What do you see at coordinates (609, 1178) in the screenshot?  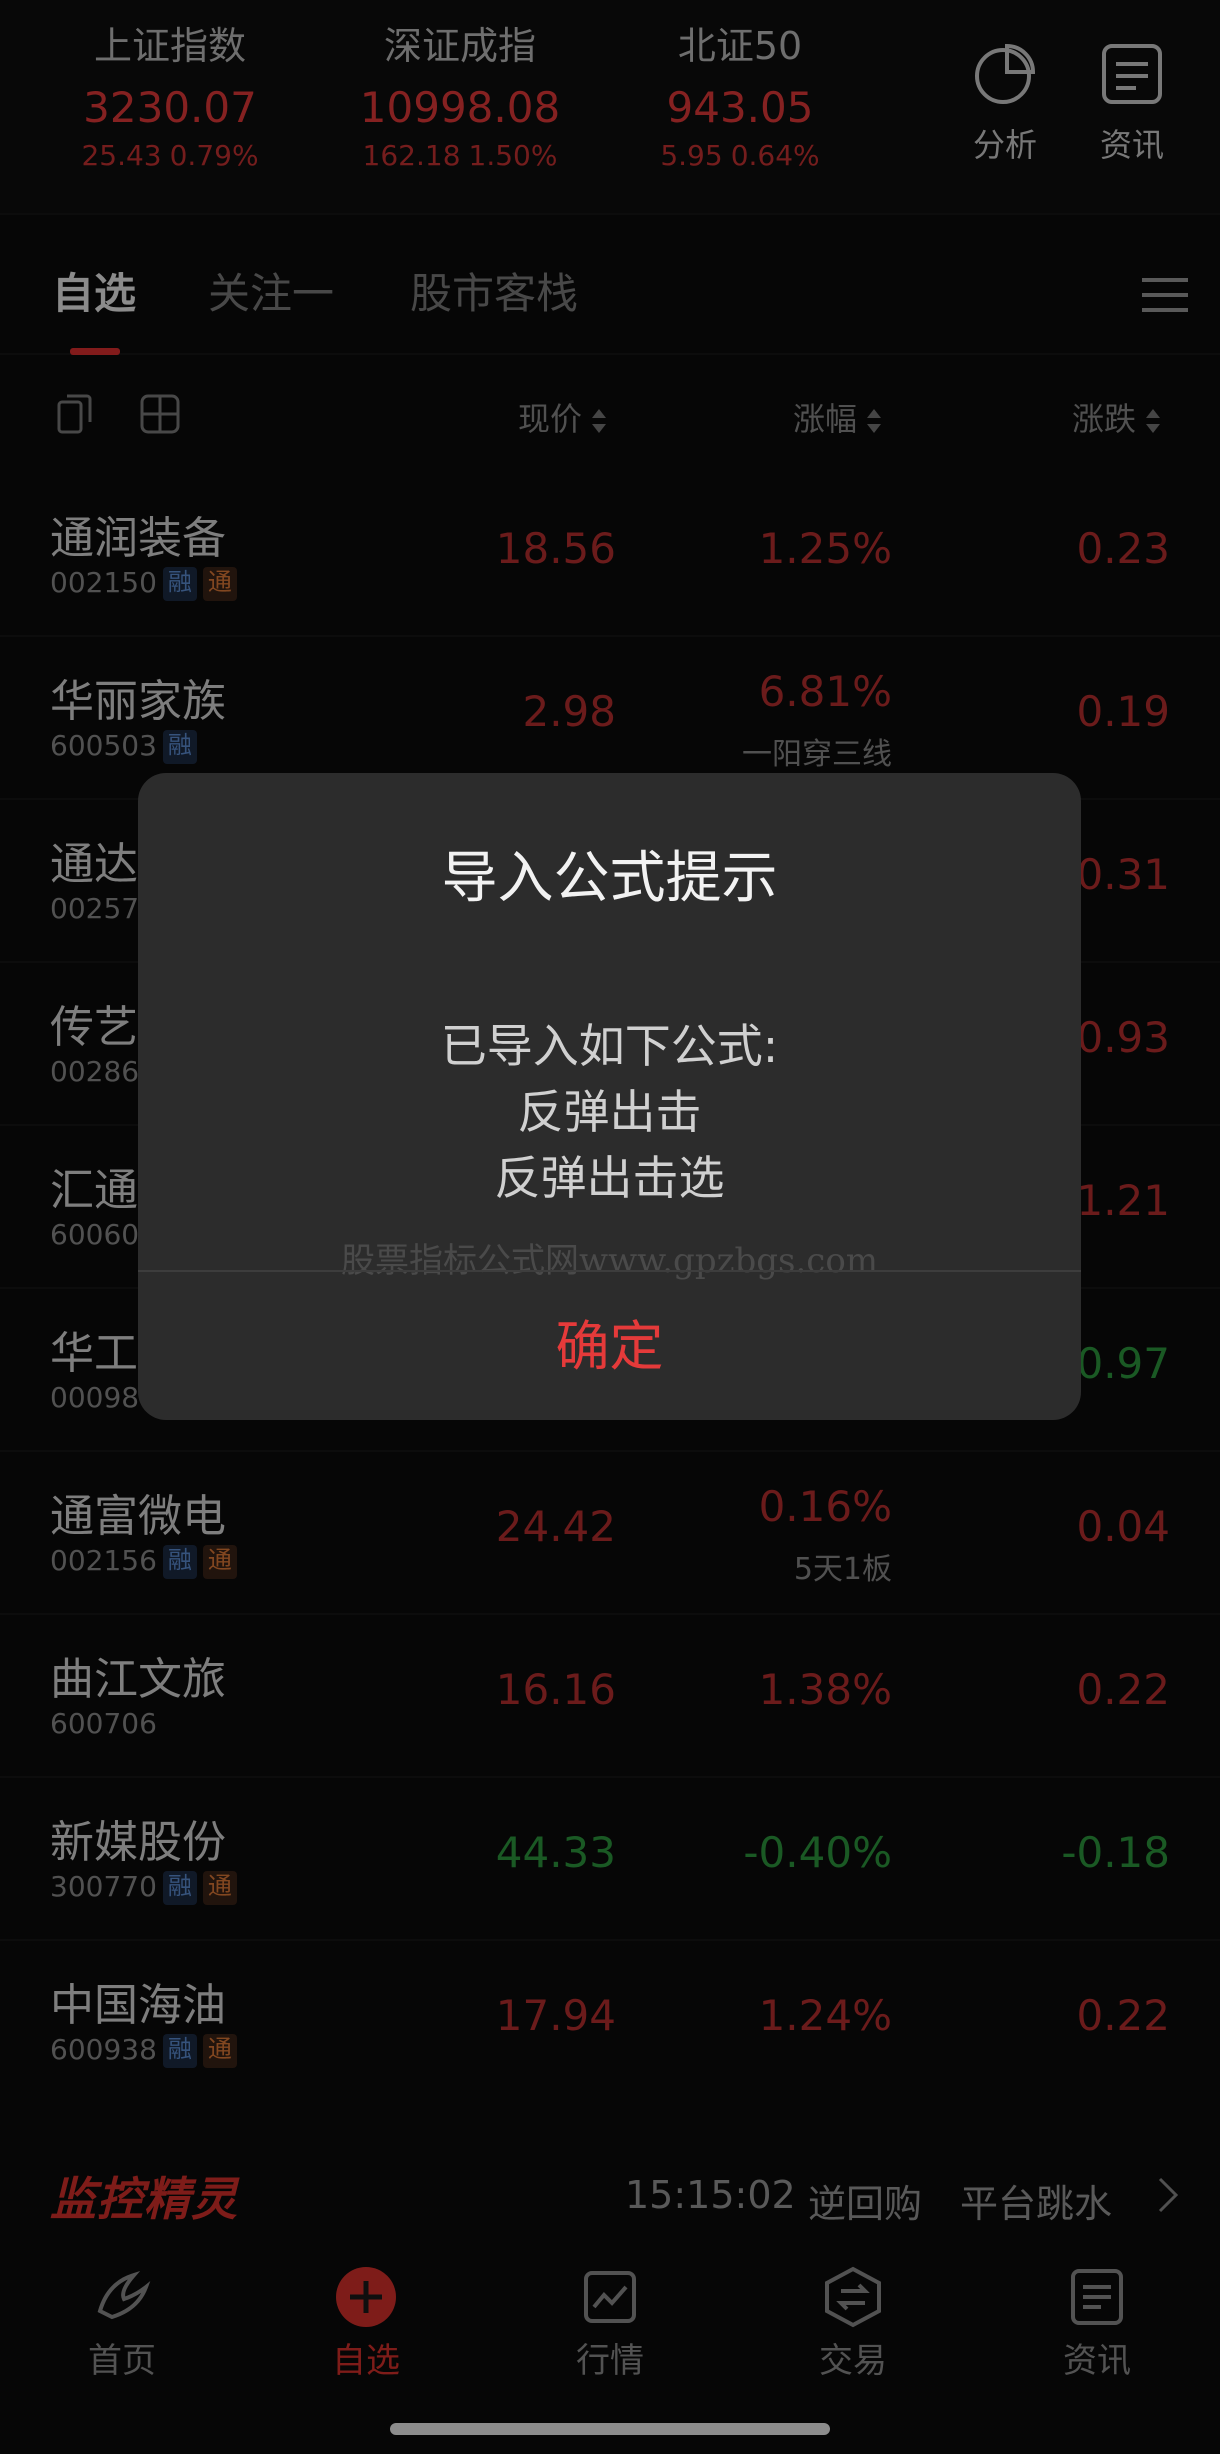 I see `dialog-formula-name: 反弹出击选` at bounding box center [609, 1178].